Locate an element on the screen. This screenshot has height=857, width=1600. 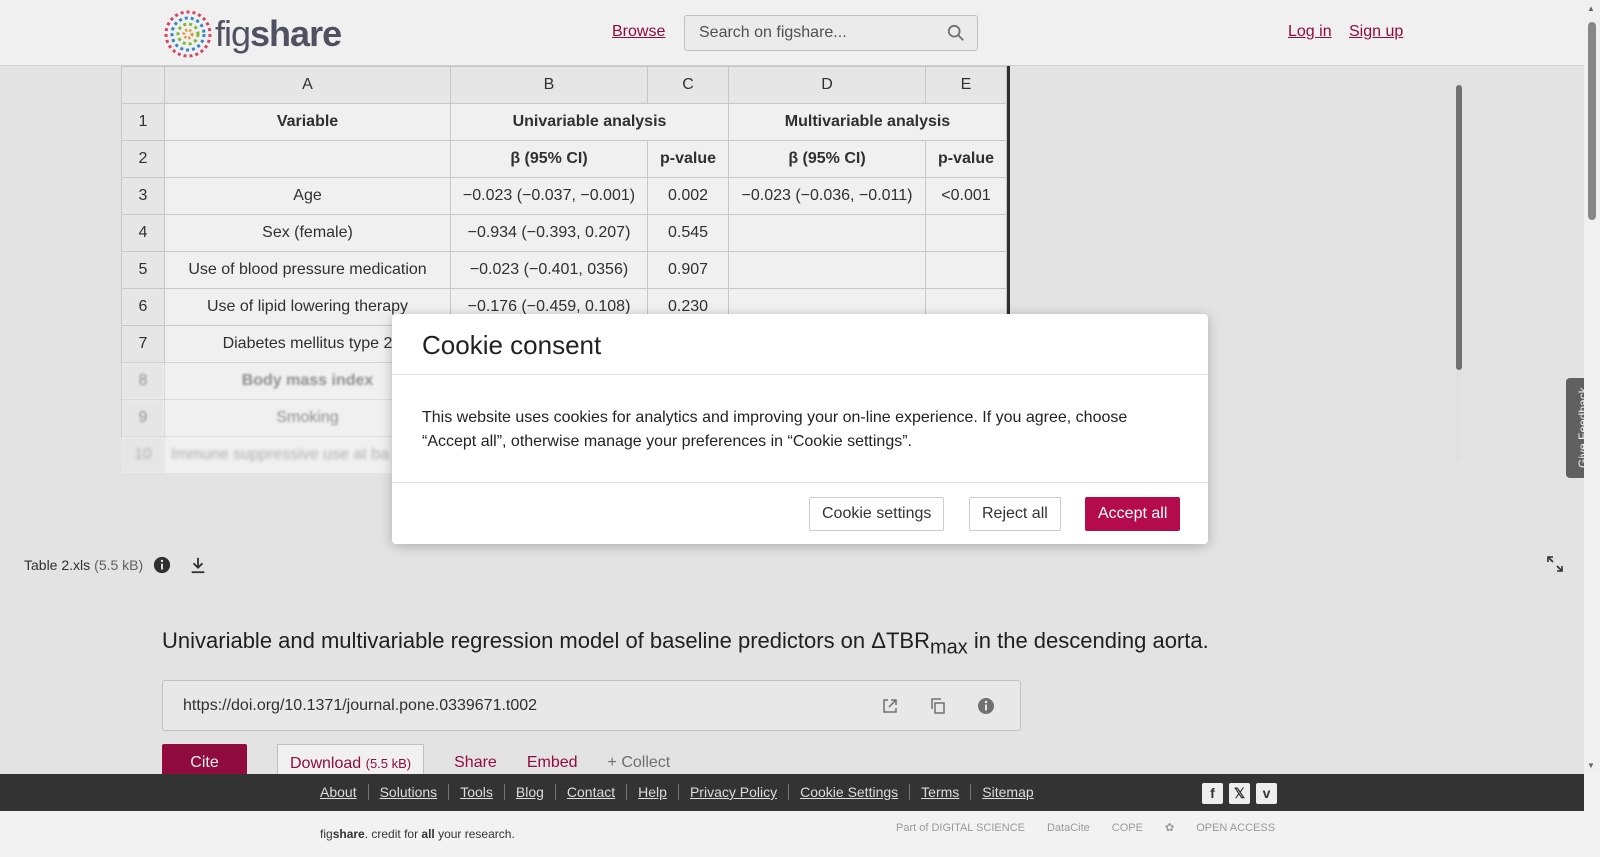
cope-logo: COPE is located at coordinates (1127, 828).